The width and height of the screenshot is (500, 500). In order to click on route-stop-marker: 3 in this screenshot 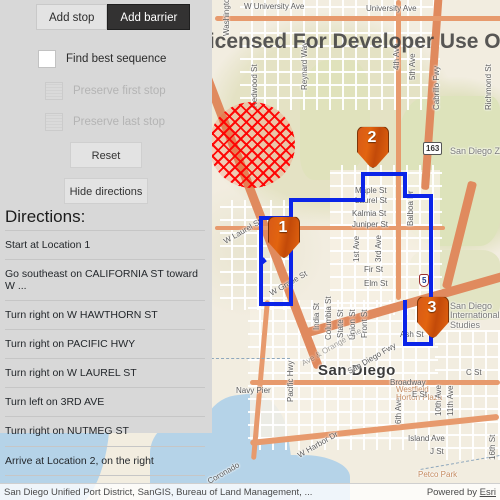, I will do `click(433, 317)`.